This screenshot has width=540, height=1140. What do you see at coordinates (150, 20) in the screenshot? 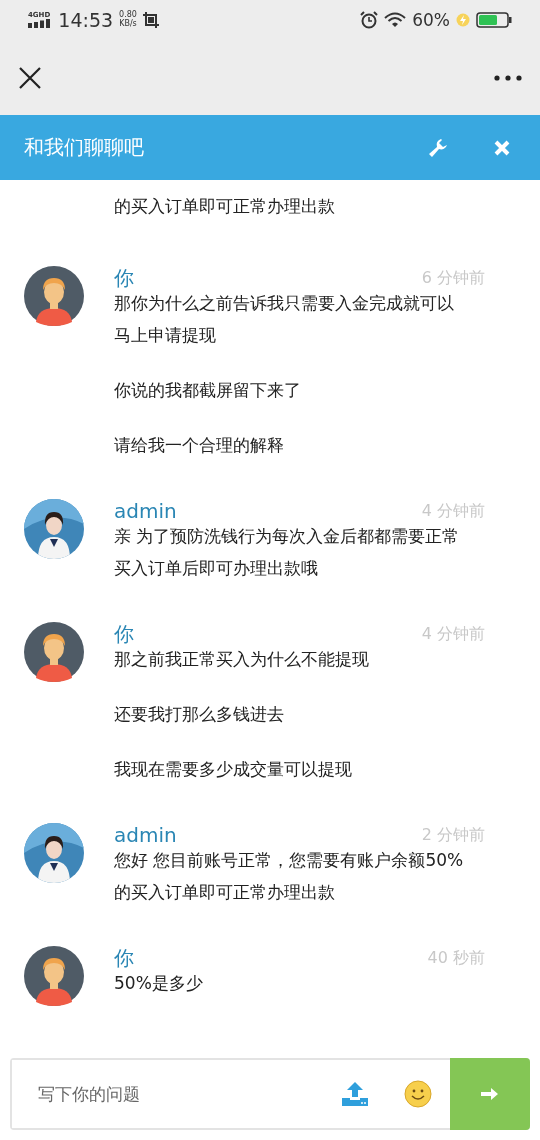
I see `screenshot-icon` at bounding box center [150, 20].